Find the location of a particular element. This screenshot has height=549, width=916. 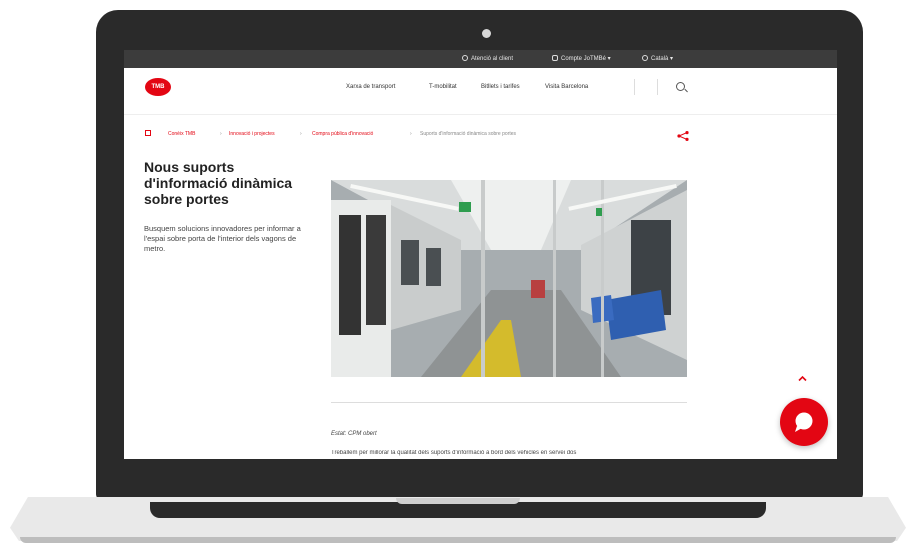

tmb-logo: TMB is located at coordinates (158, 87).